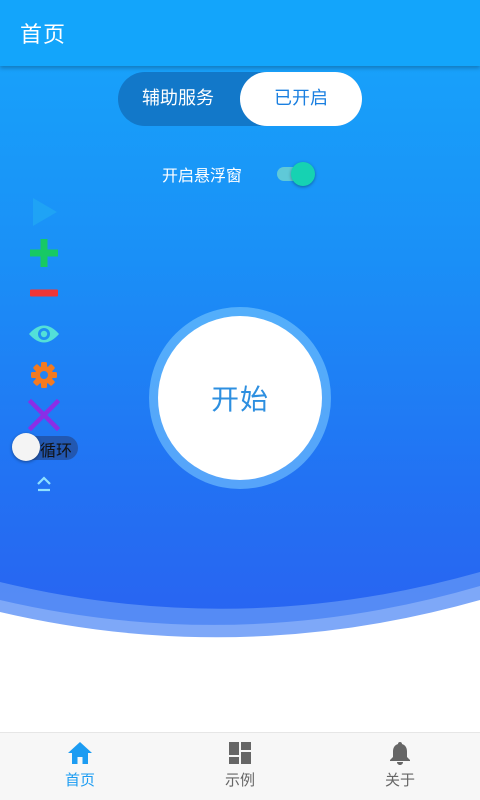 The width and height of the screenshot is (480, 800). I want to click on nav-item-about: 关于, so click(400, 769).